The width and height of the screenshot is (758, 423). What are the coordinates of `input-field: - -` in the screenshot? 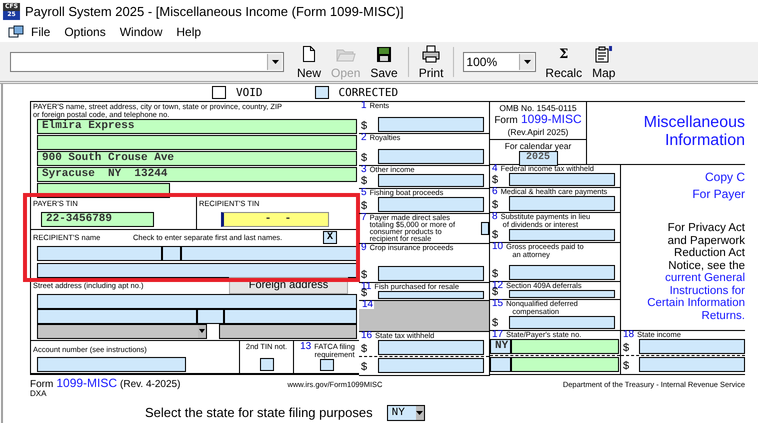 It's located at (275, 219).